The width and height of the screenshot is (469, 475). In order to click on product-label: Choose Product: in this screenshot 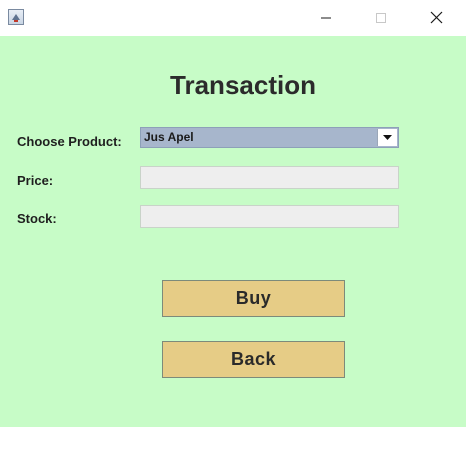, I will do `click(69, 141)`.